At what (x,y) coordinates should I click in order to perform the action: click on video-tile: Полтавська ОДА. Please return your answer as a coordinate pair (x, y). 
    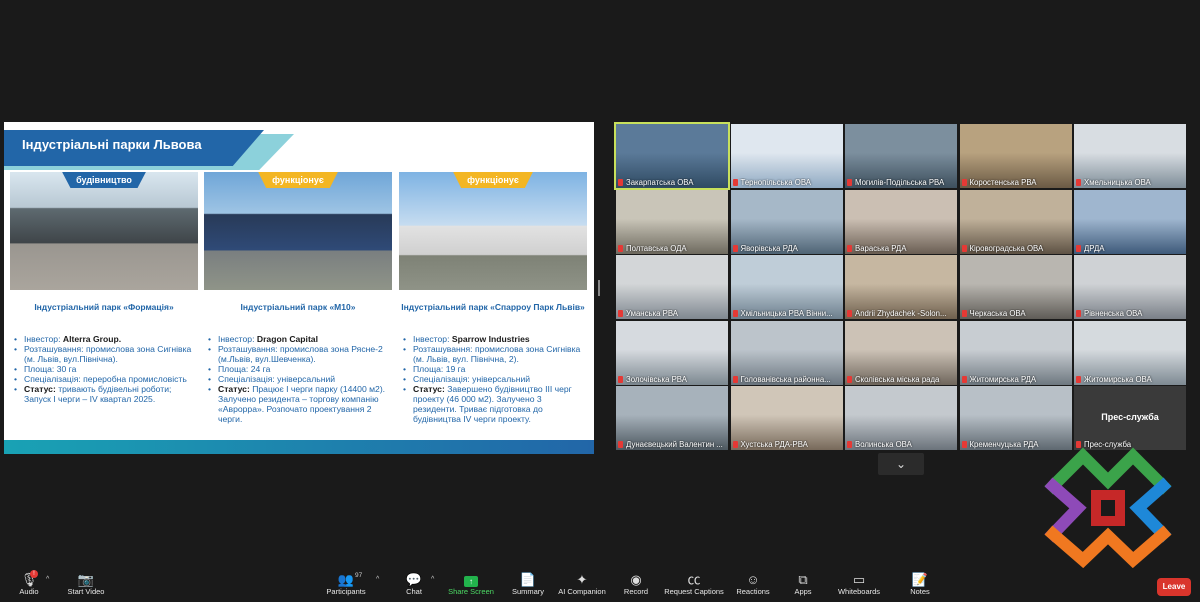
    Looking at the image, I should click on (672, 221).